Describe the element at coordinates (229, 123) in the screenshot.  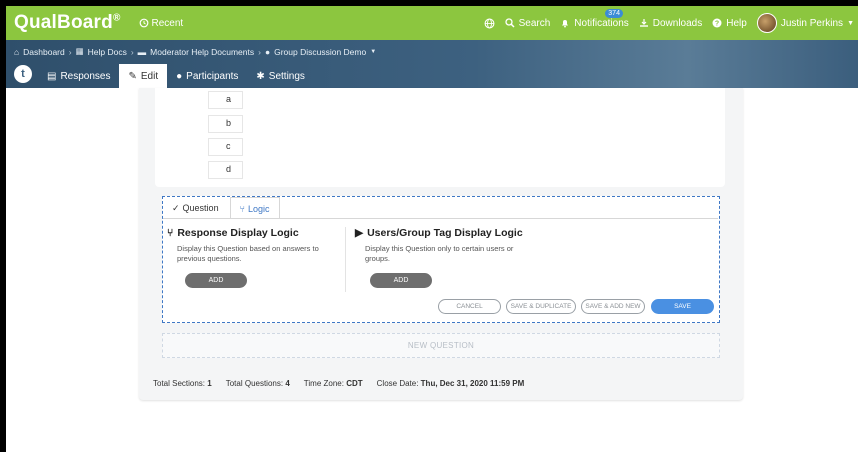
I see `option-label: b` at that location.